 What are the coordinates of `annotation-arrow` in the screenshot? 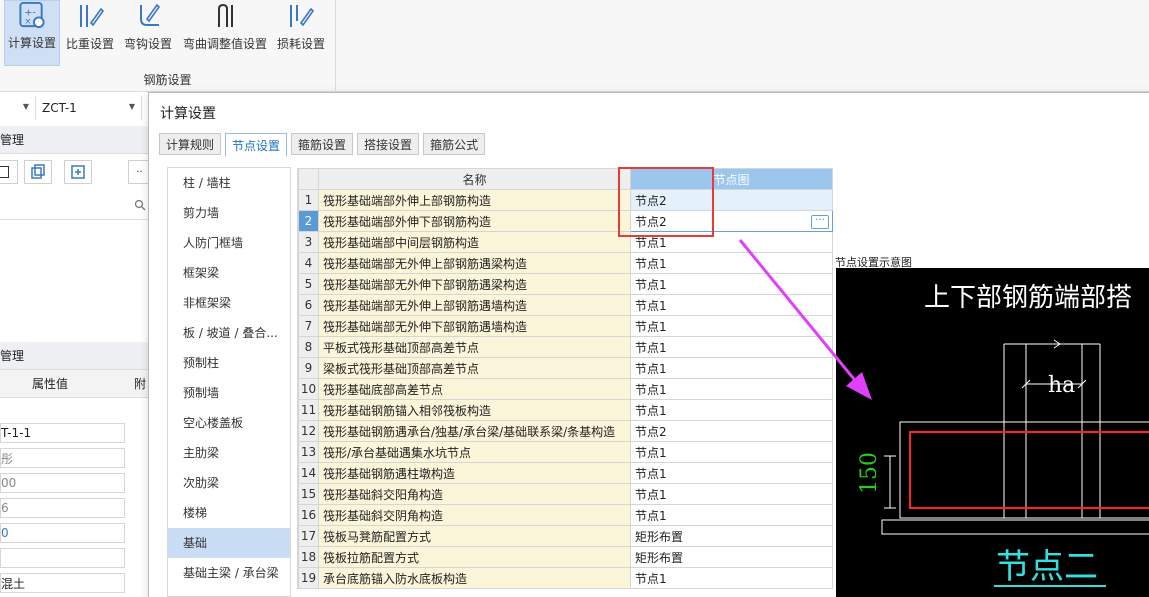 It's located at (805, 319).